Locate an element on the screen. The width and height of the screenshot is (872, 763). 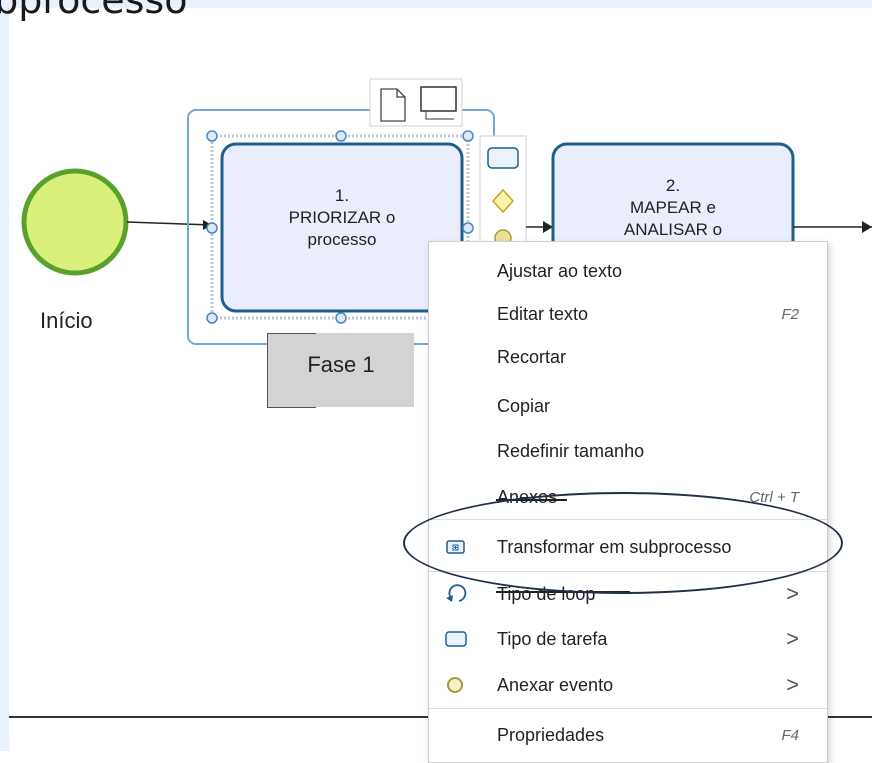
task-2-line2: MAPEAR e is located at coordinates (673, 207).